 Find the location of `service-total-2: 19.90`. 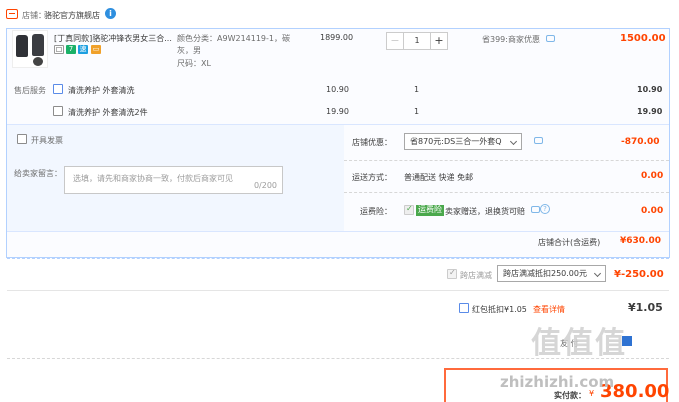

service-total-2: 19.90 is located at coordinates (650, 111).